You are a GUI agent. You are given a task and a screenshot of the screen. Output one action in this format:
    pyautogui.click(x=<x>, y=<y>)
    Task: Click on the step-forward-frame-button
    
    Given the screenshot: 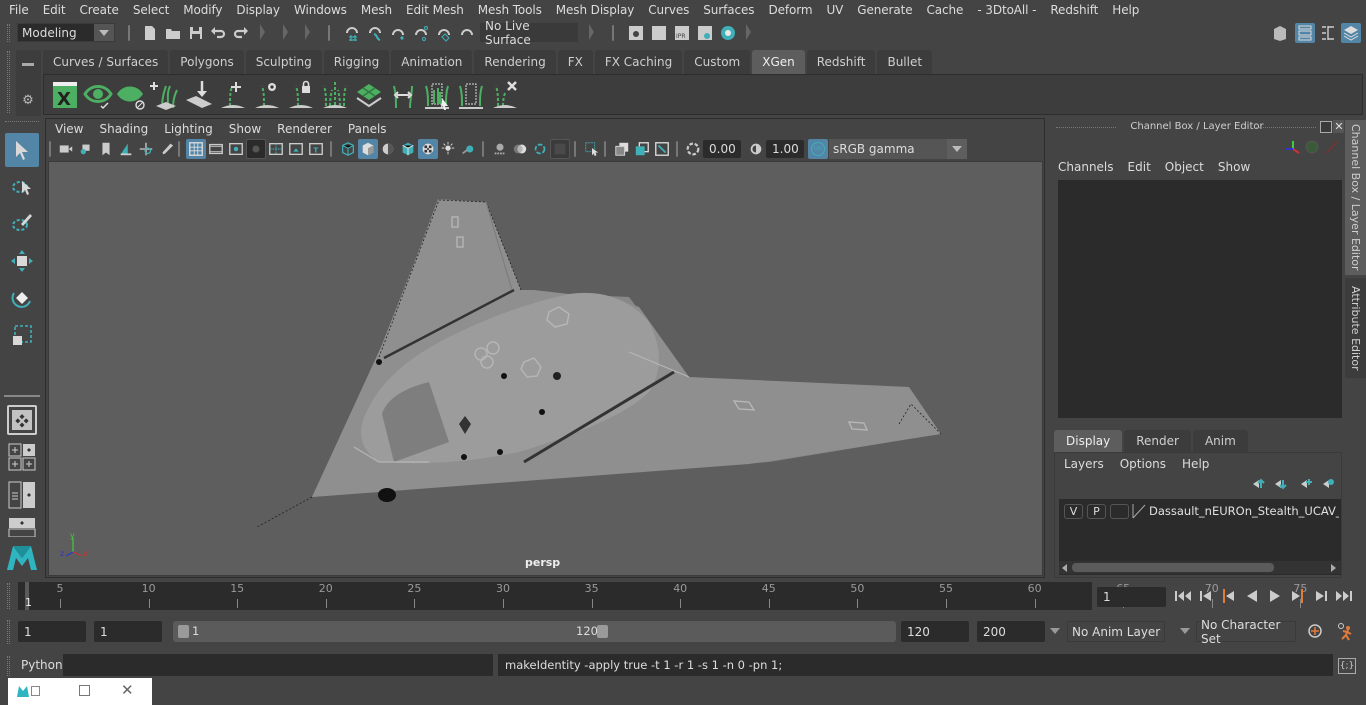 What is the action you would take?
    pyautogui.click(x=1298, y=596)
    